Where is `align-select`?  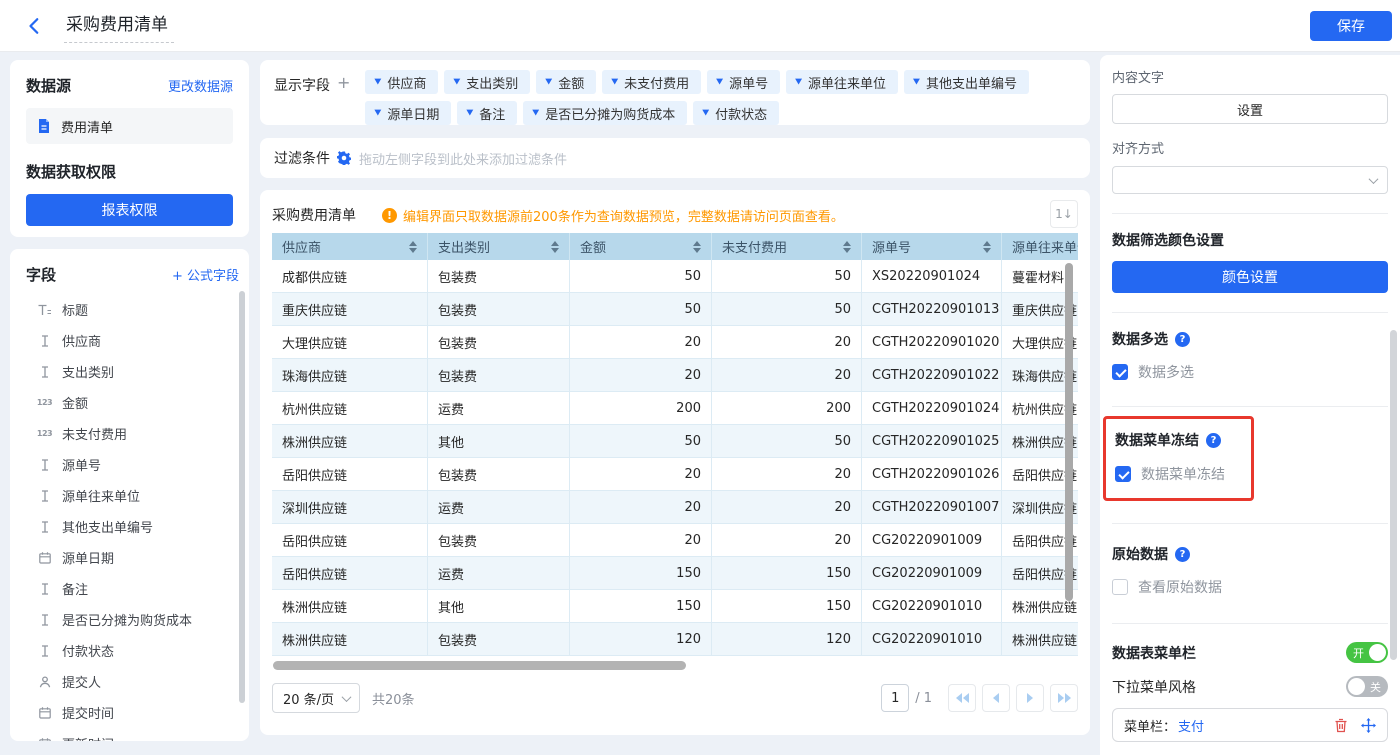
align-select is located at coordinates (1250, 180).